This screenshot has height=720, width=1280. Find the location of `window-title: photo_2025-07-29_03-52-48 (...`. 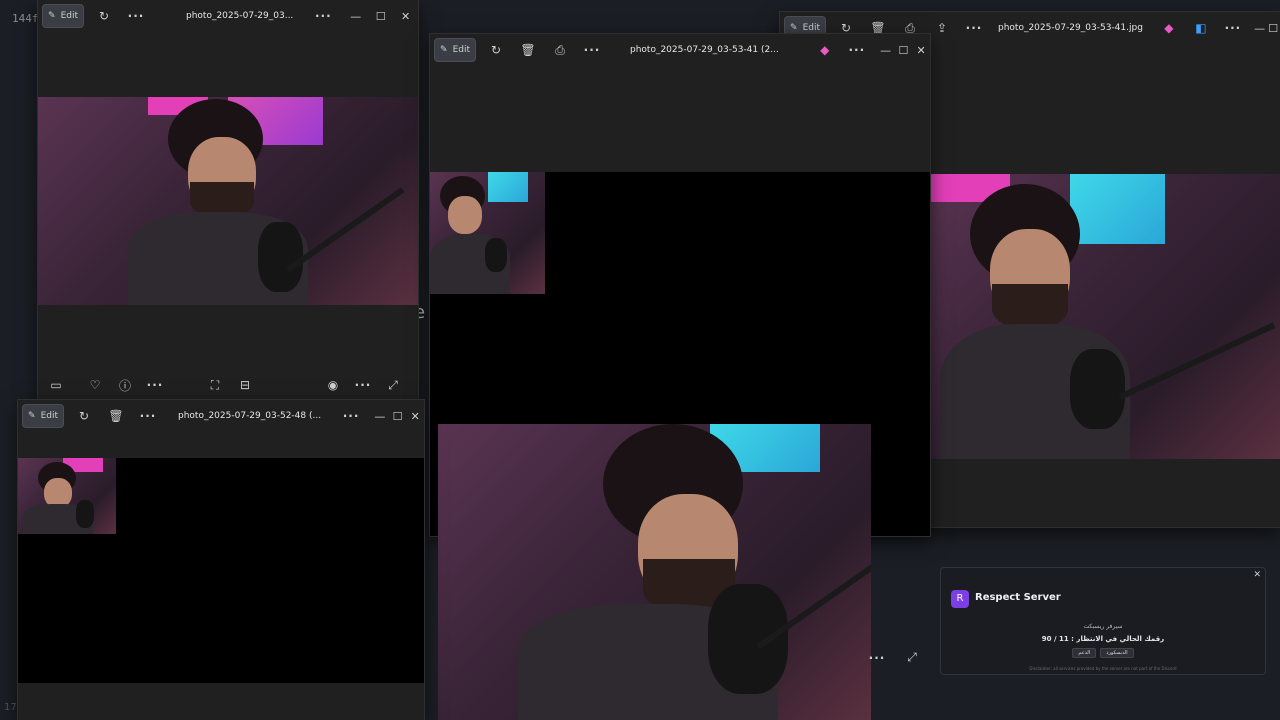

window-title: photo_2025-07-29_03-52-48 (... is located at coordinates (250, 416).